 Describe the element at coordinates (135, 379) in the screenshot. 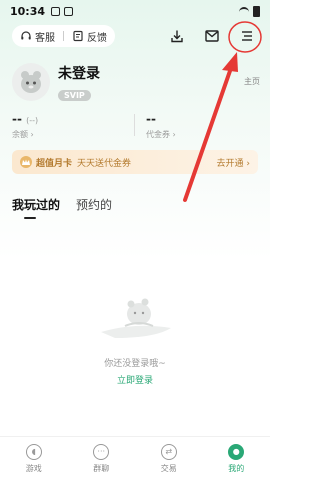

I see `login-link: 立即登录` at that location.